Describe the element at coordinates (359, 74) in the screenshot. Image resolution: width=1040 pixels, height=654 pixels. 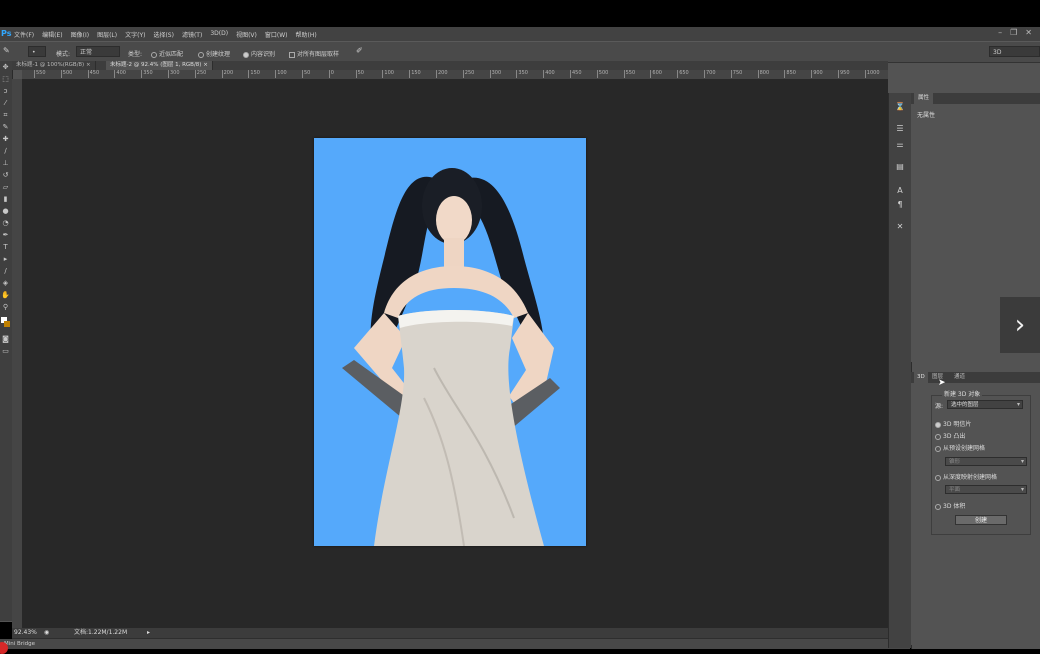
I see `ruler-tick: 50` at that location.